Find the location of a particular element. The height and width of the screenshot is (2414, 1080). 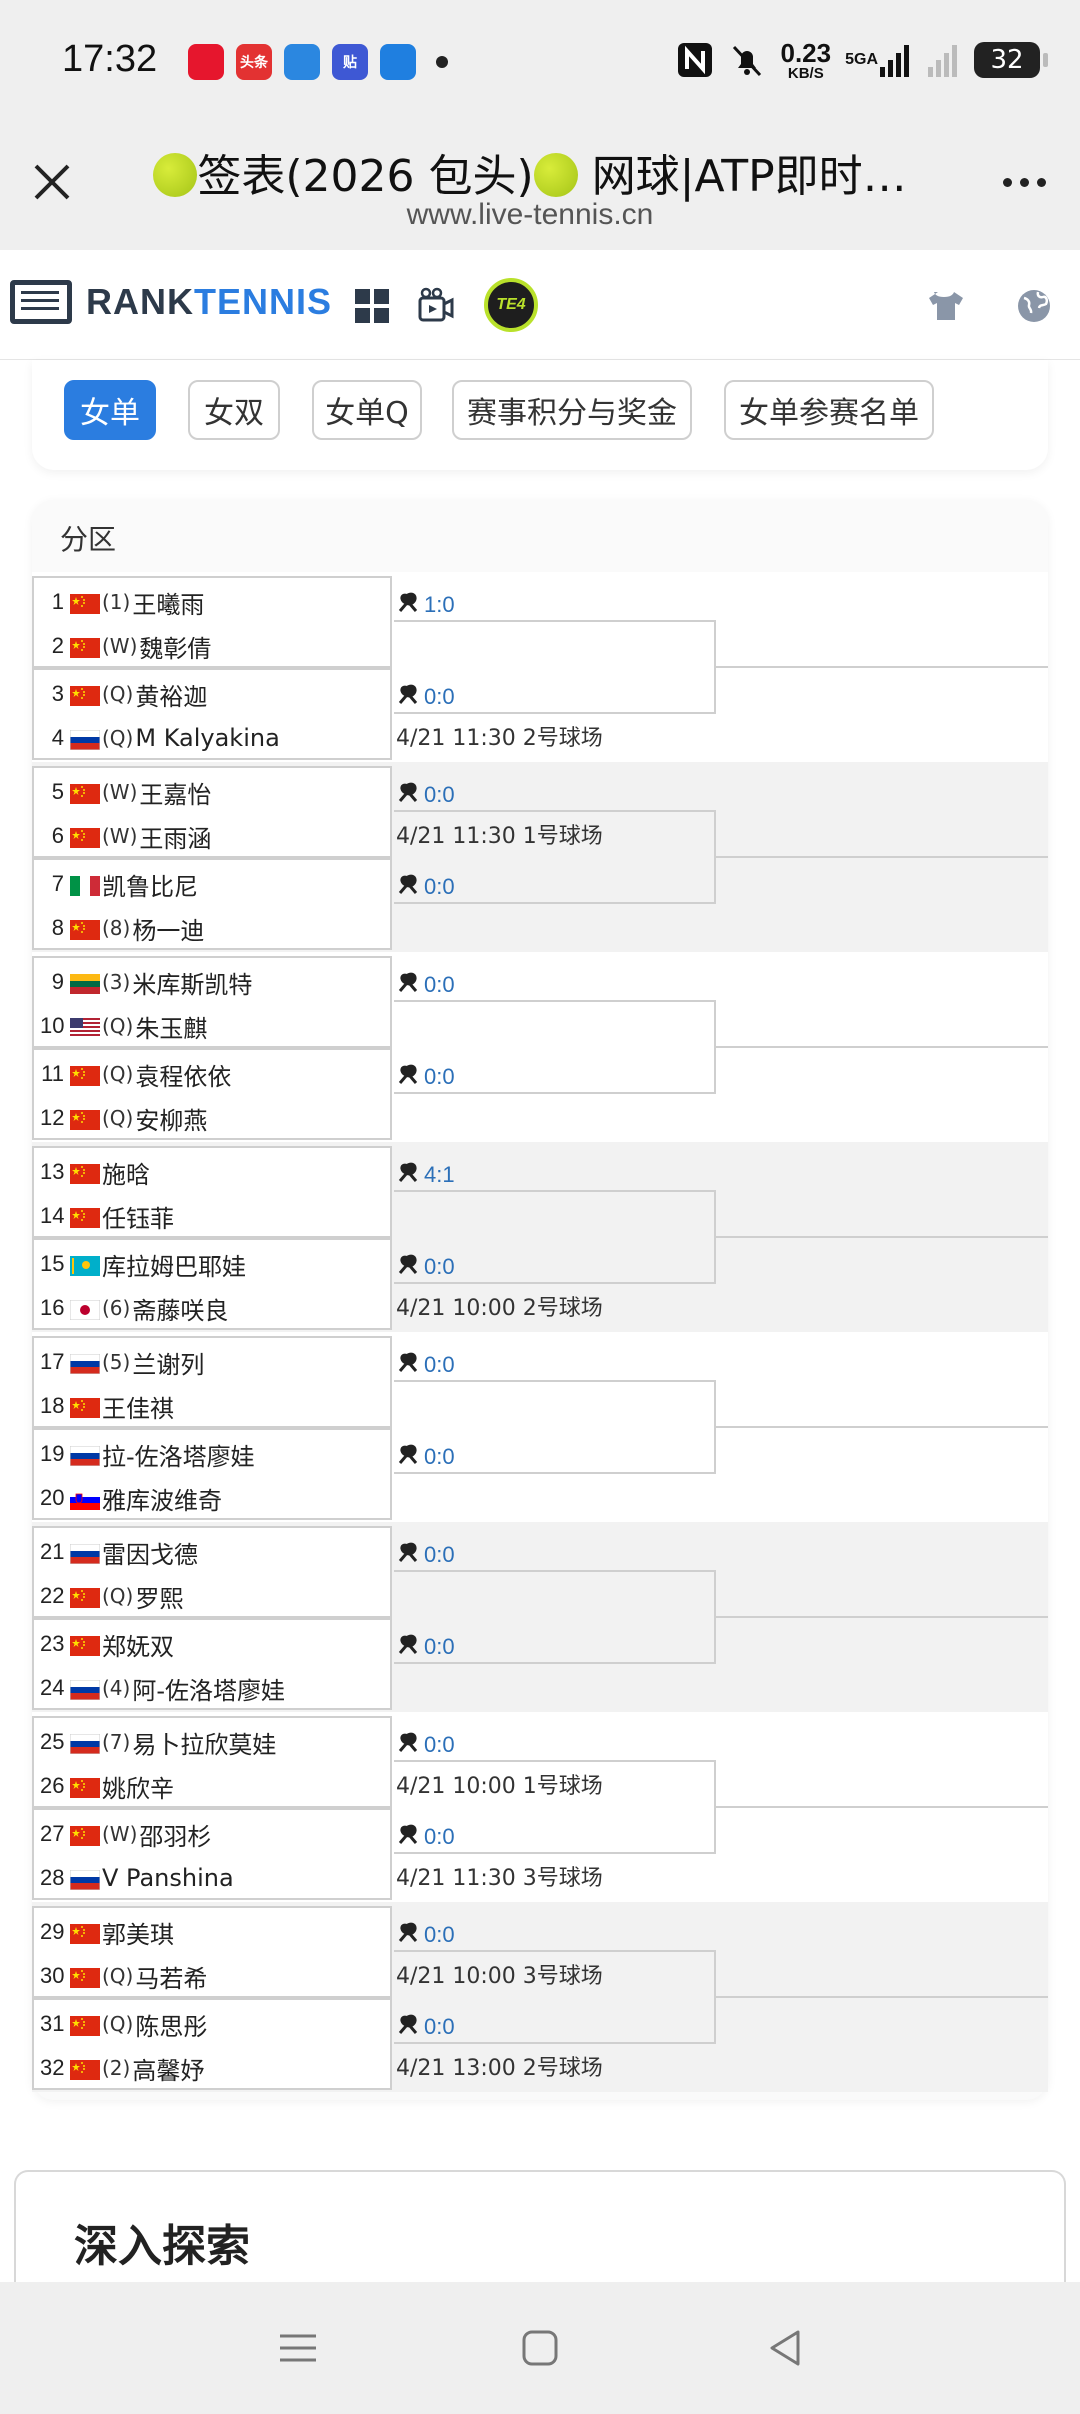

player-row: 30 (Q) 马若希 is located at coordinates (123, 1976).